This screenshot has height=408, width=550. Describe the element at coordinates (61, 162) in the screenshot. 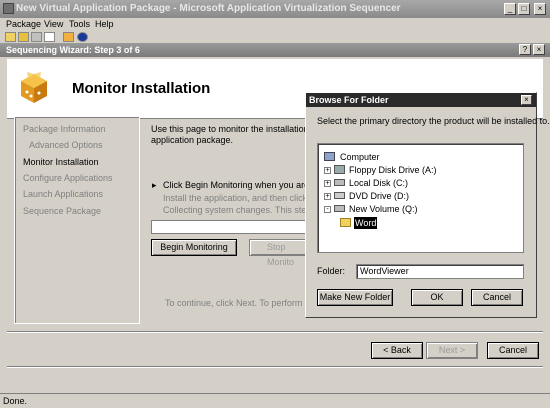

I see `nav-monitor-installation: Monitor Installation` at that location.